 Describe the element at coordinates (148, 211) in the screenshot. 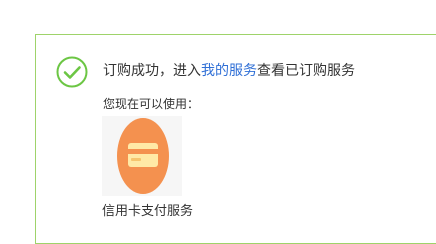

I see `service-name-label: 信用卡支付服务` at that location.